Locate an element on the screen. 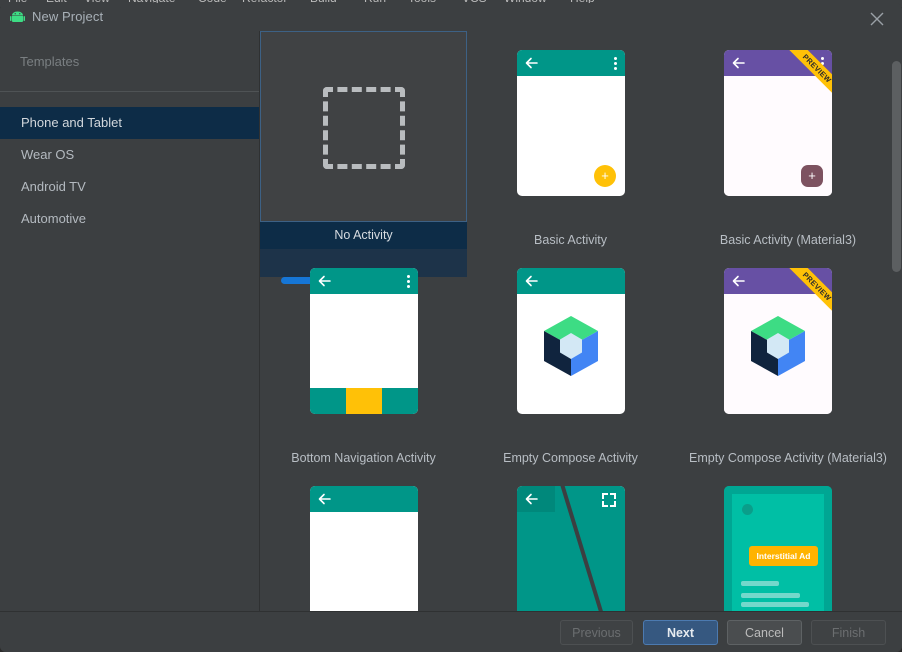 The width and height of the screenshot is (902, 652). template-card-row3-col1 is located at coordinates (363, 540).